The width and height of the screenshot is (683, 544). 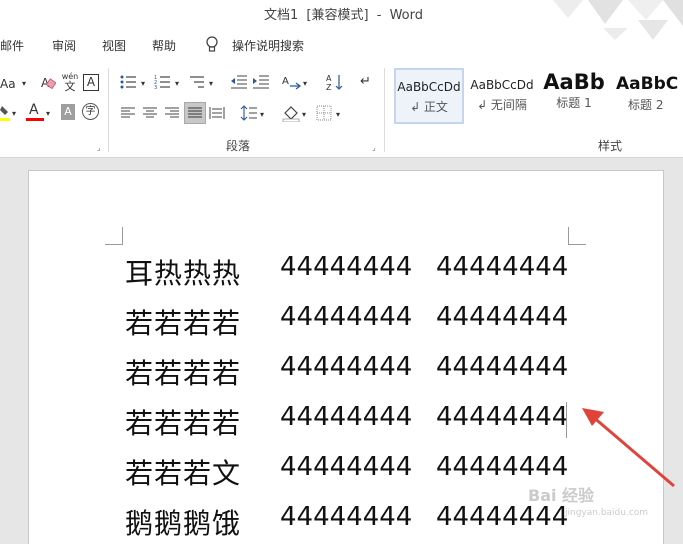 I want to click on style-sample: AaBbC, so click(x=647, y=84).